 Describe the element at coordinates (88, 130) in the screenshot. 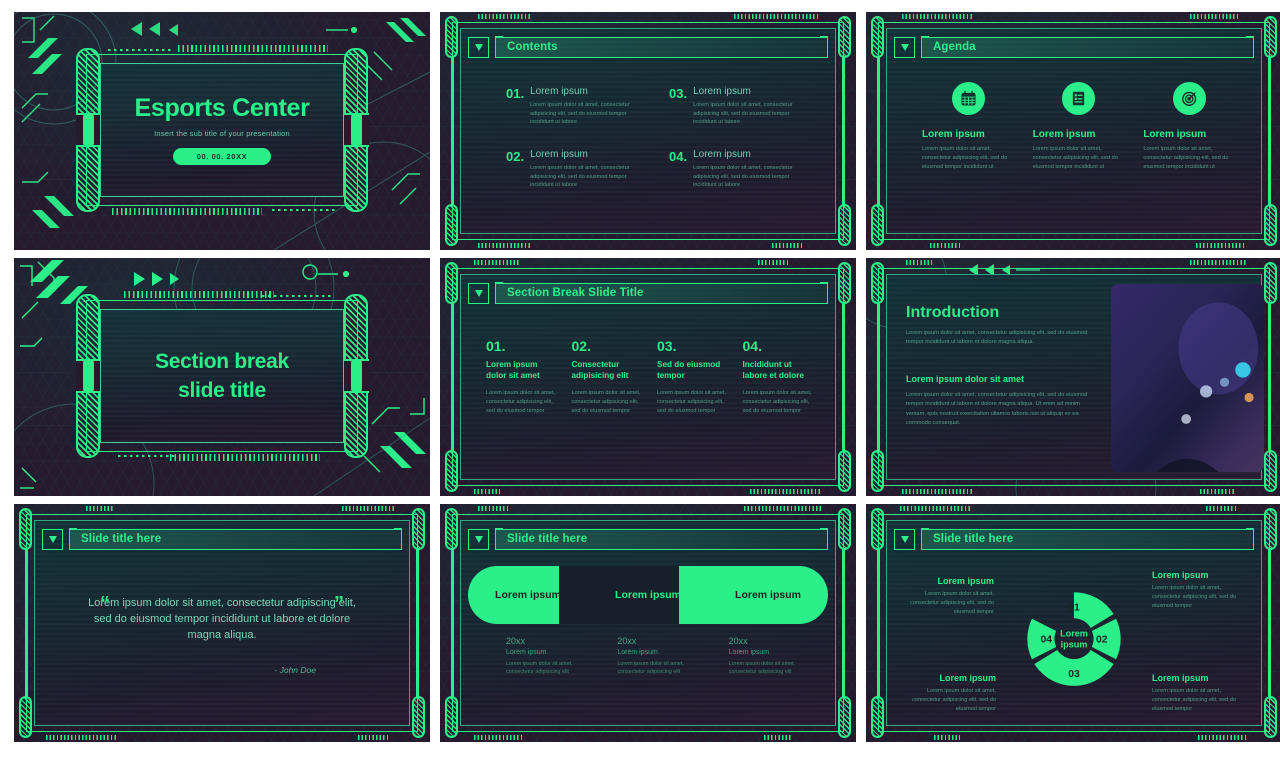

I see `pillar-left-ornament` at that location.